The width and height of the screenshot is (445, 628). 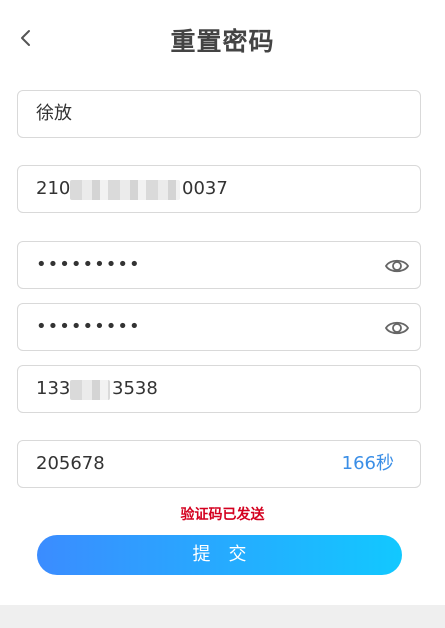 What do you see at coordinates (219, 114) in the screenshot?
I see `name-field: 徐放` at bounding box center [219, 114].